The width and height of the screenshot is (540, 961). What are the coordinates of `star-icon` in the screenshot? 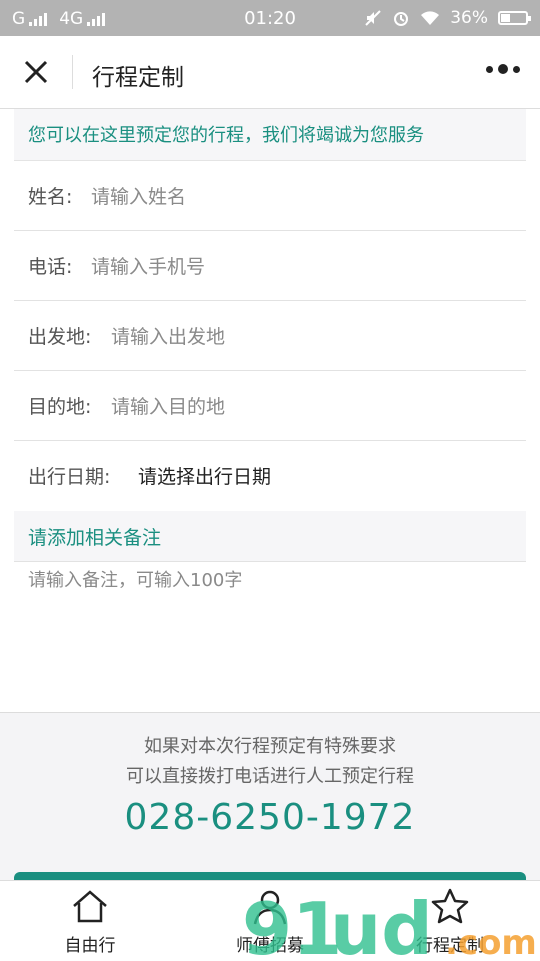 It's located at (450, 906).